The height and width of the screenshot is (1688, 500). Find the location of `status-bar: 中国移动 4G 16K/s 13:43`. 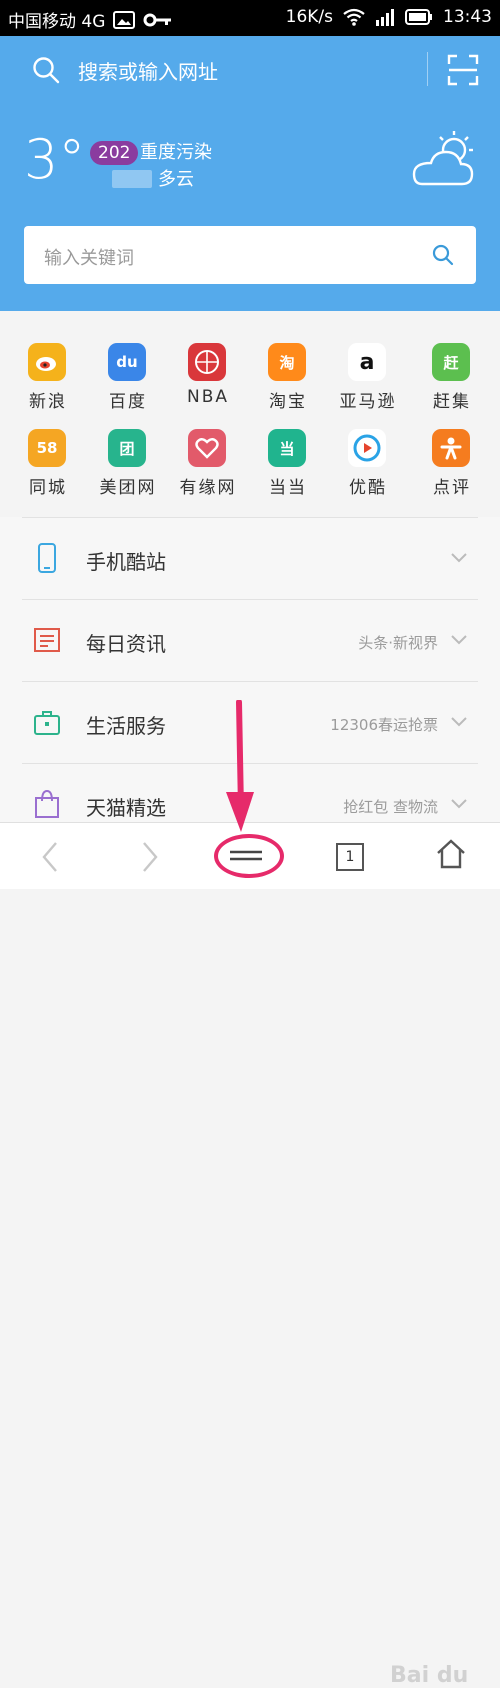

status-bar: 中国移动 4G 16K/s 13:43 is located at coordinates (250, 18).